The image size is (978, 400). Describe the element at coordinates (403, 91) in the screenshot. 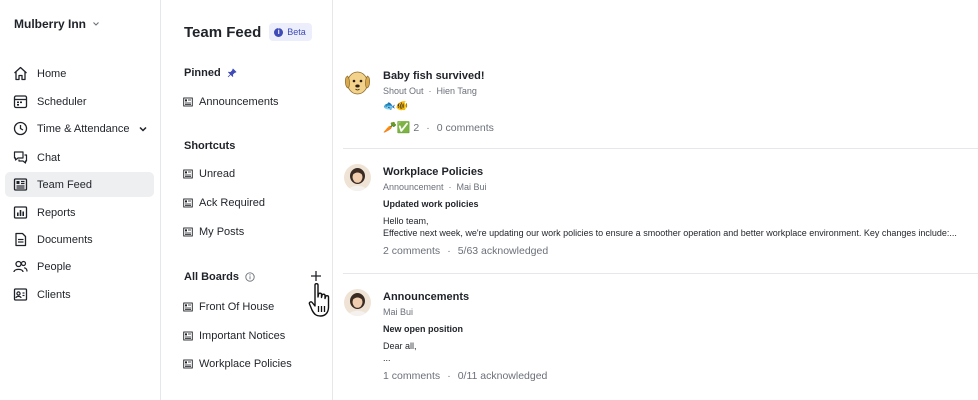

I see `post-board: Shout Out` at that location.